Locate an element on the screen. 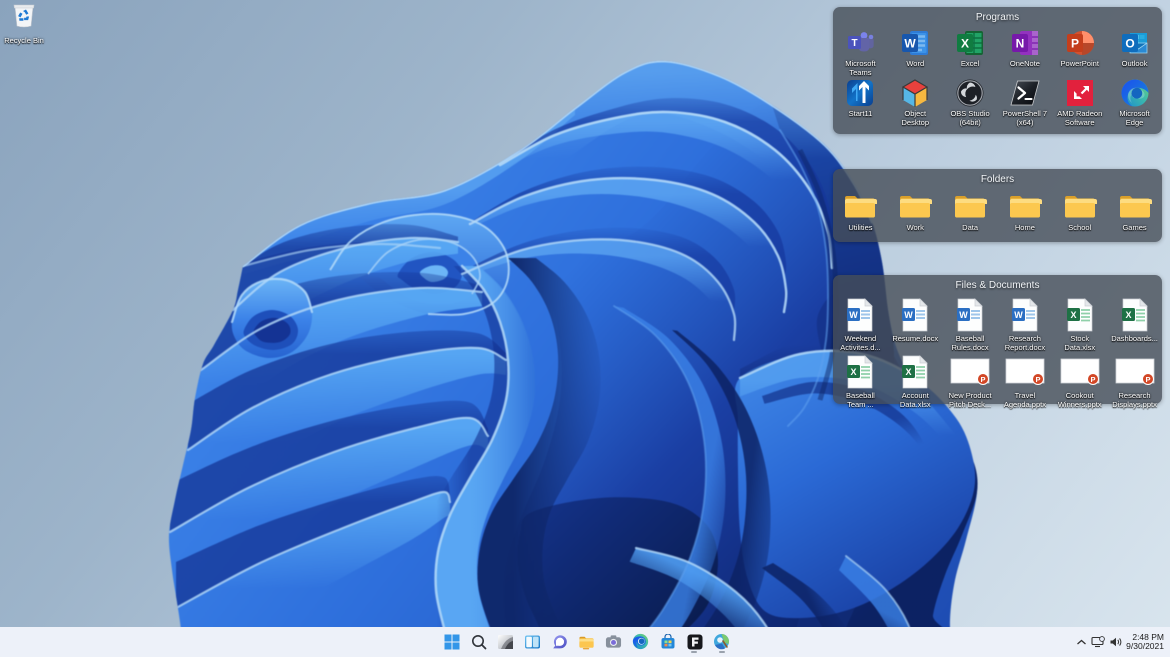 This screenshot has height=657, width=1170. svg-text: O is located at coordinates (1129, 44).